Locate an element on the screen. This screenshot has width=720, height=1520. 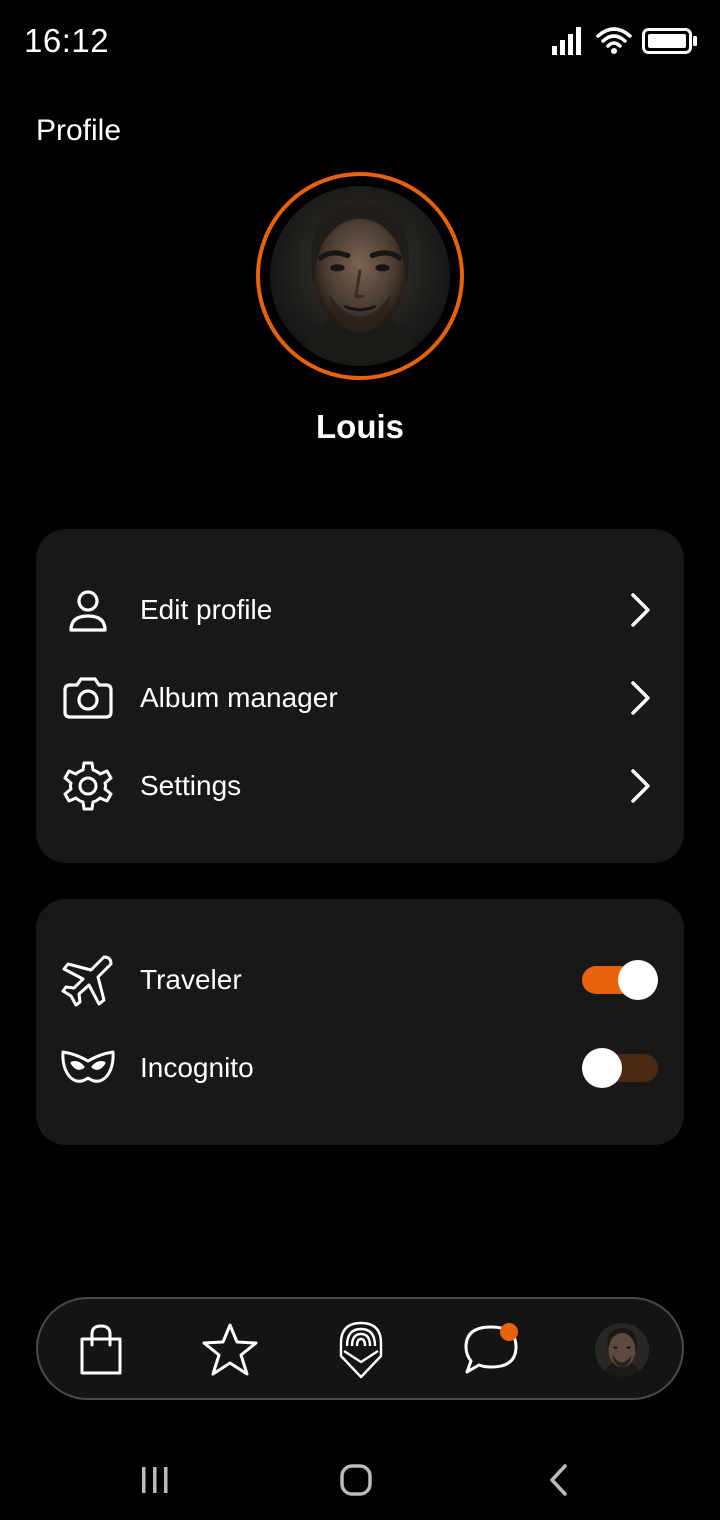
home-button is located at coordinates (356, 1480).